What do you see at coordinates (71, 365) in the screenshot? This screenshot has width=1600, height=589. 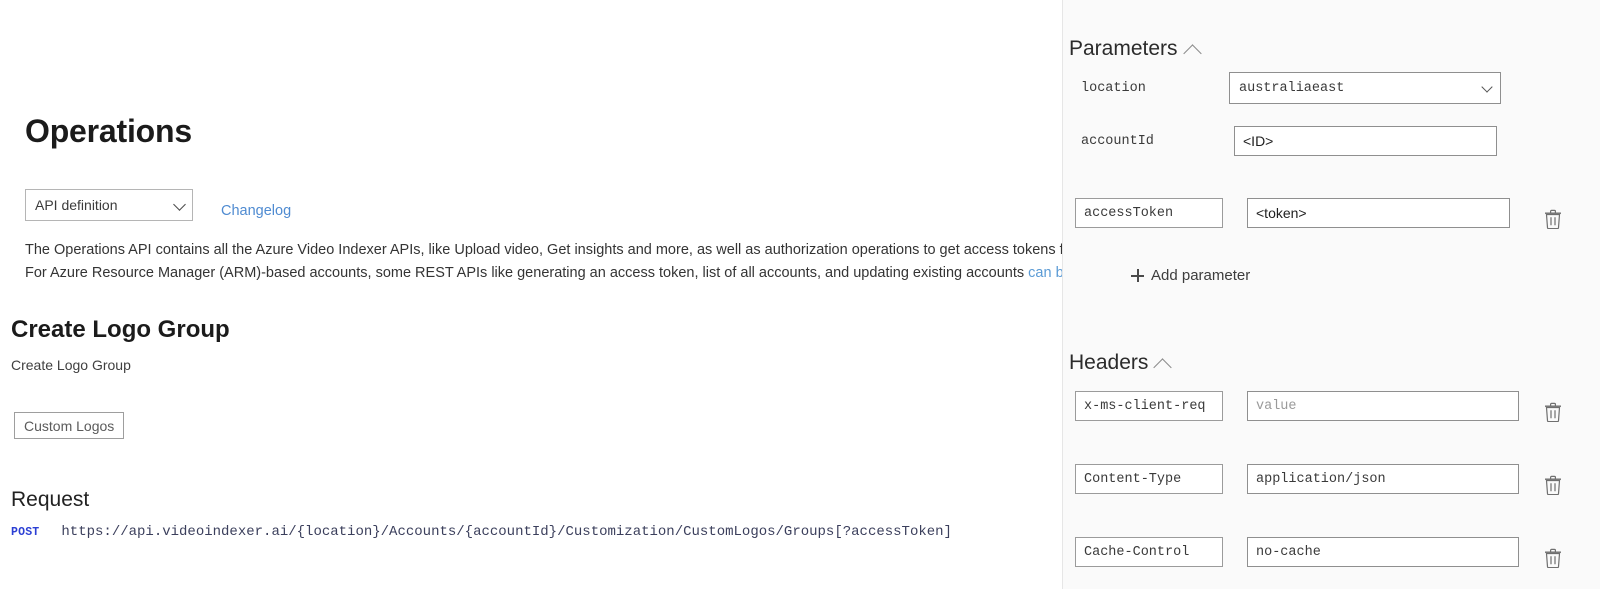 I see `operation-description: Create Logo Group` at bounding box center [71, 365].